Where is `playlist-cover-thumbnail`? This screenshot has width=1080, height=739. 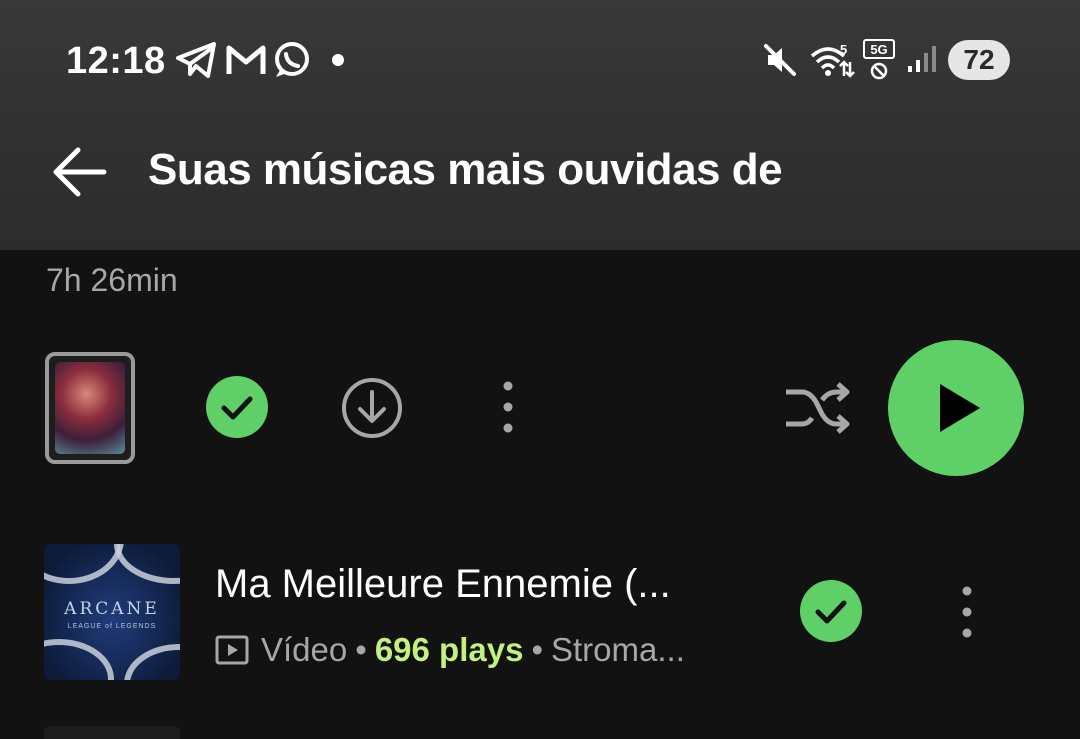
playlist-cover-thumbnail is located at coordinates (90, 408).